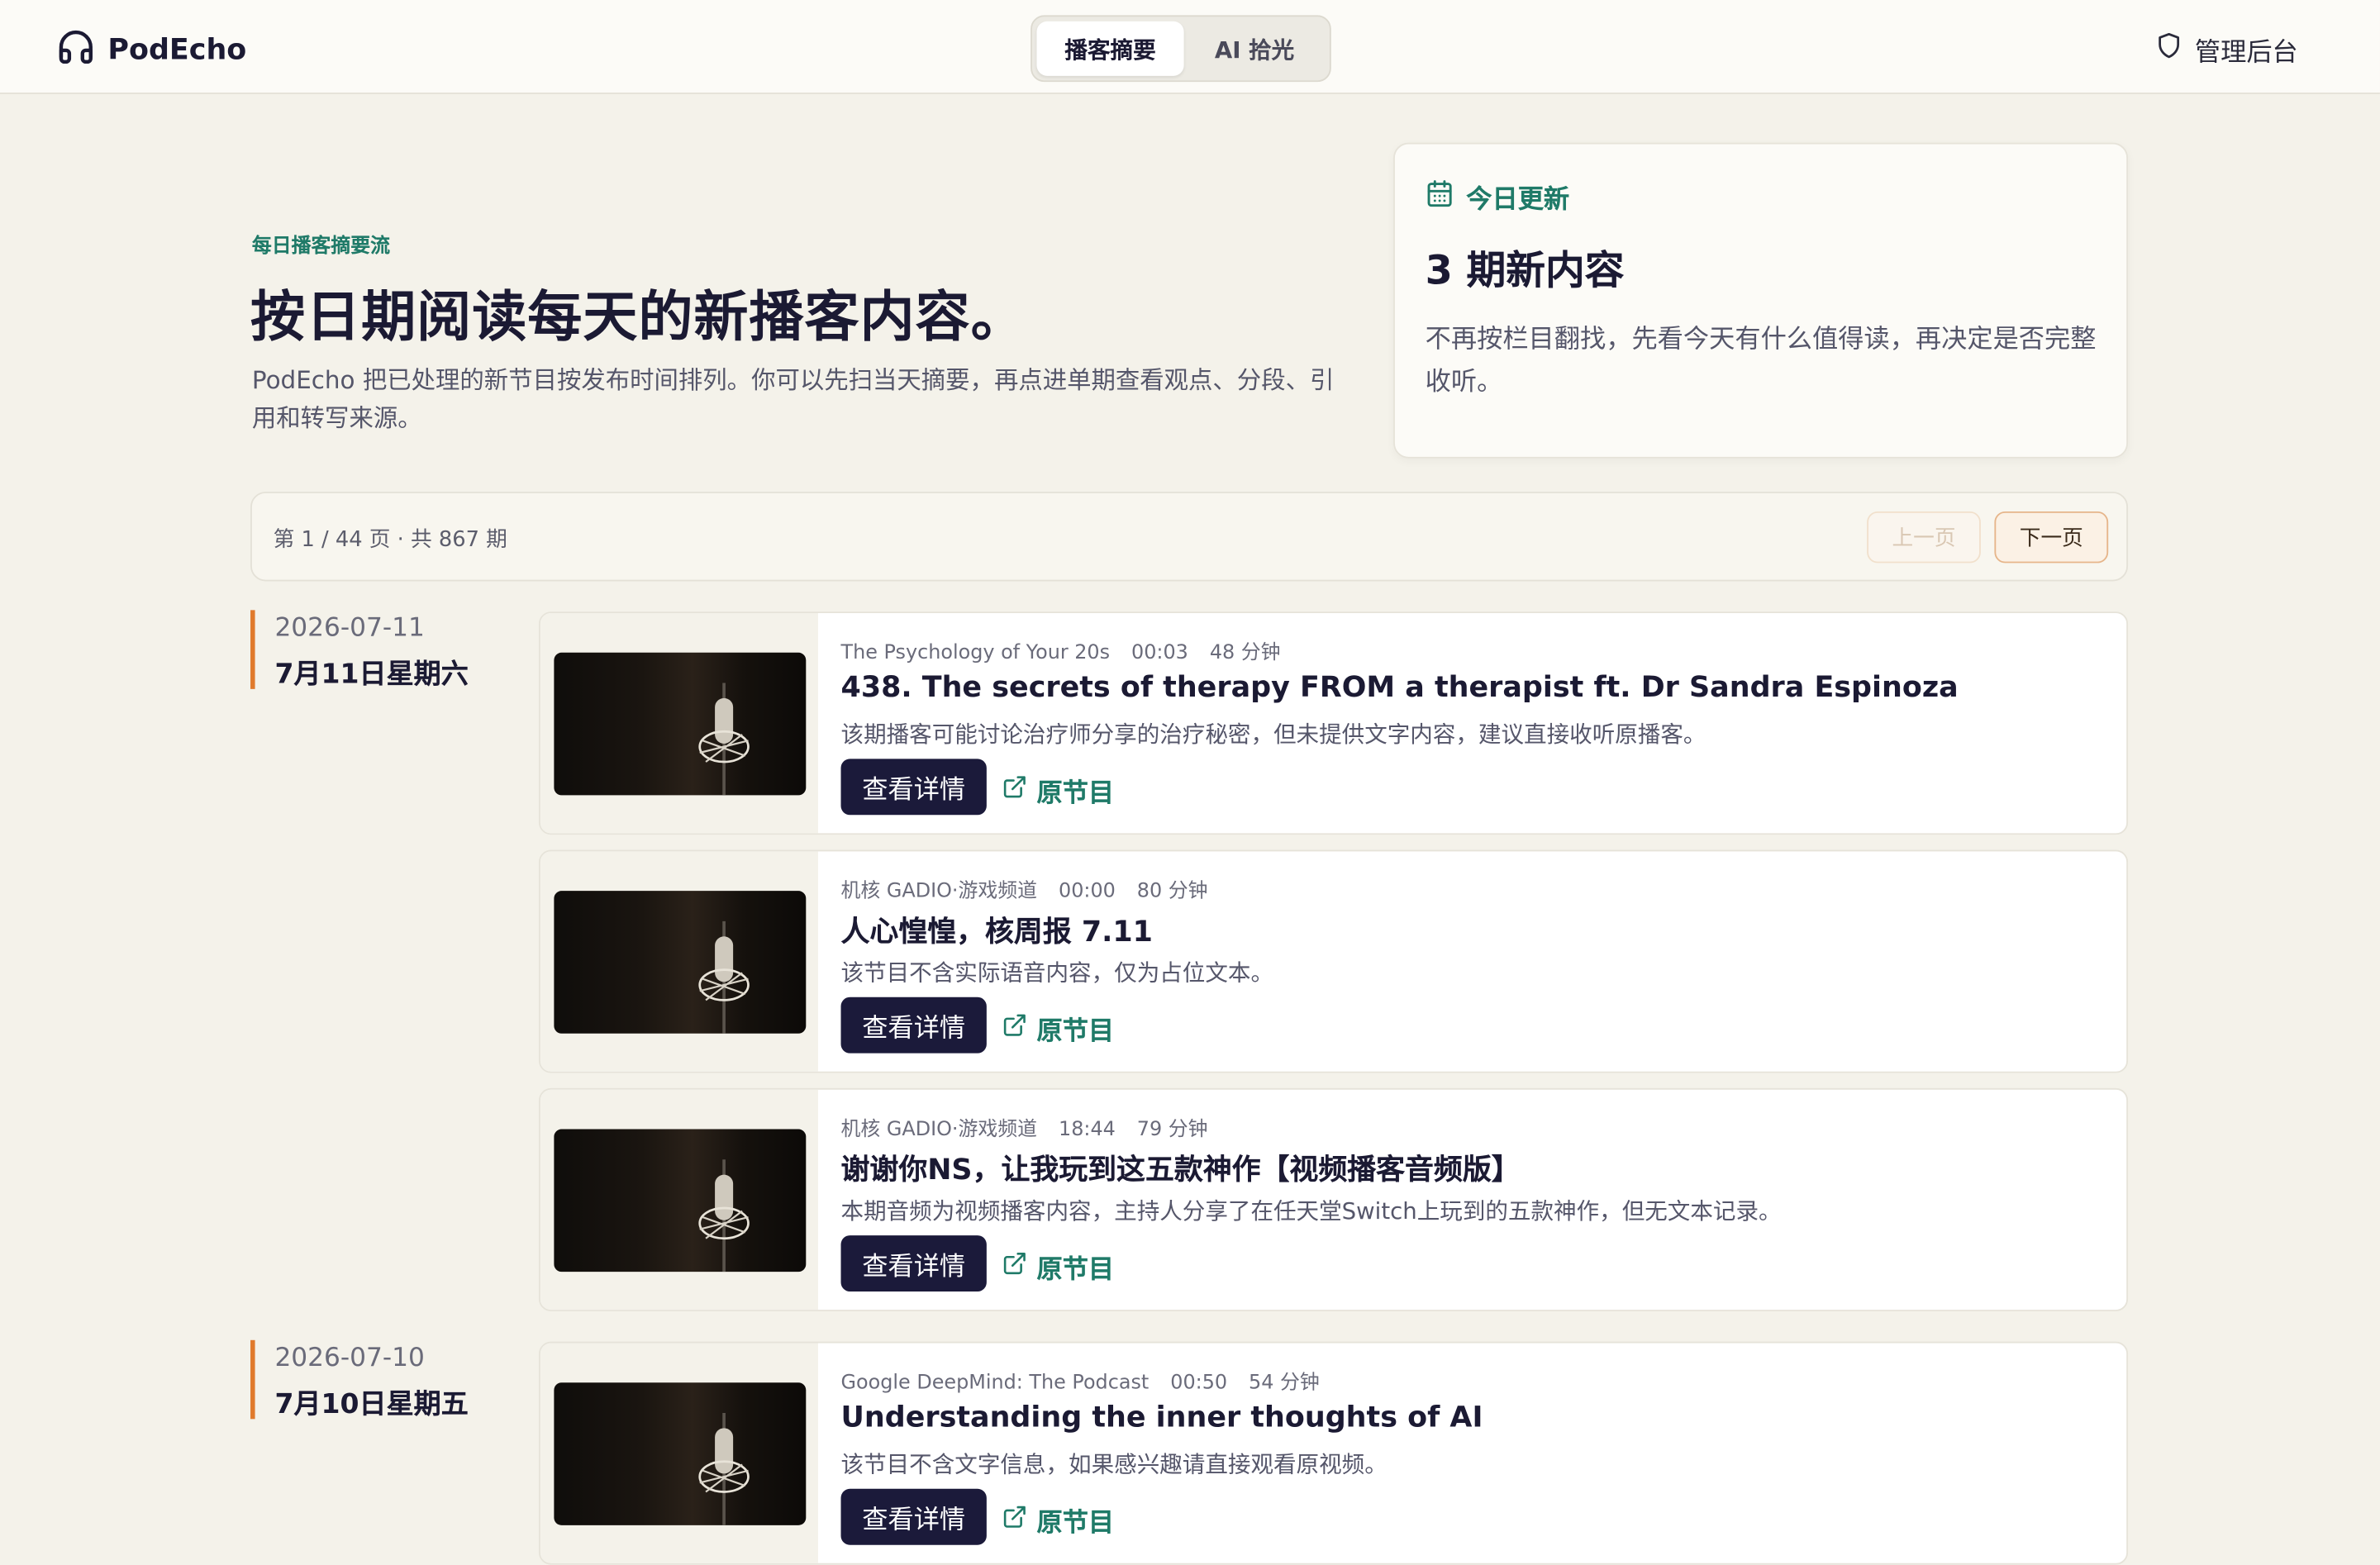 The width and height of the screenshot is (2380, 1565). I want to click on episode-summary: 该节目不含实际语音内容，仅为占位文本。, so click(1057, 973).